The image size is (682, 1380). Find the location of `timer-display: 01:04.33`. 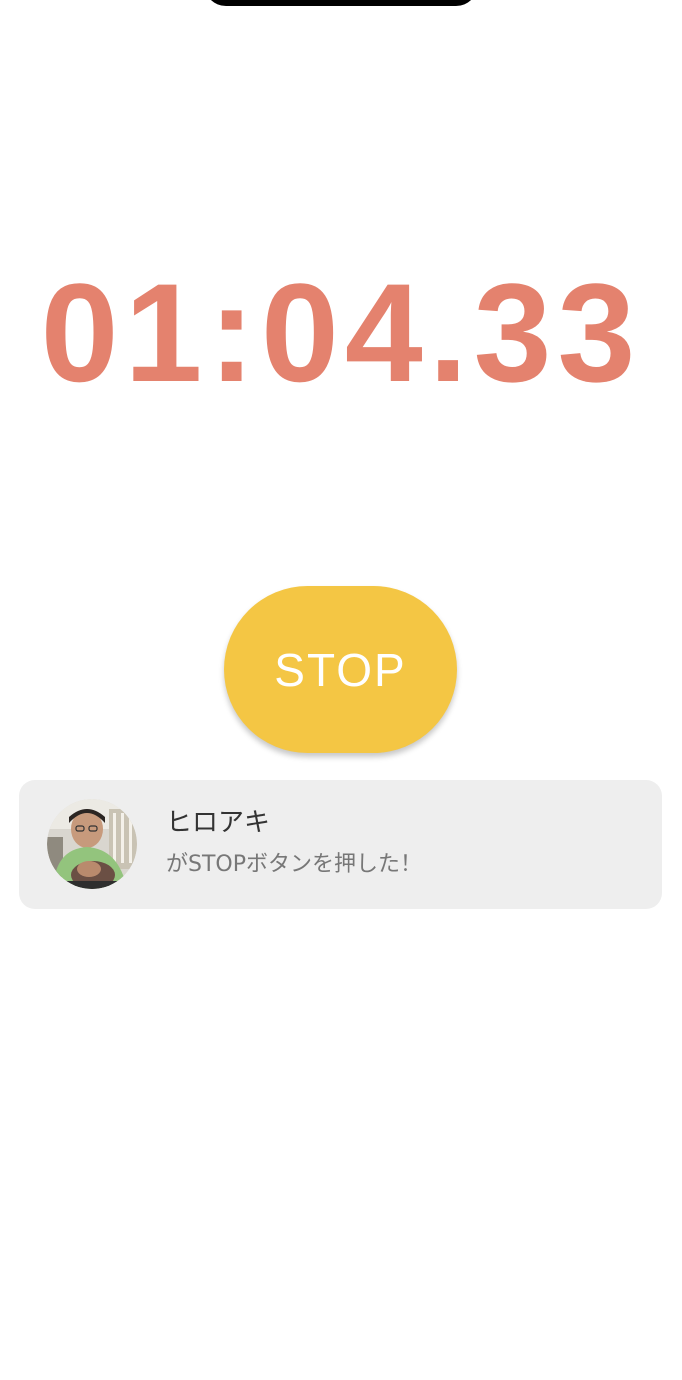

timer-display: 01:04.33 is located at coordinates (341, 332).